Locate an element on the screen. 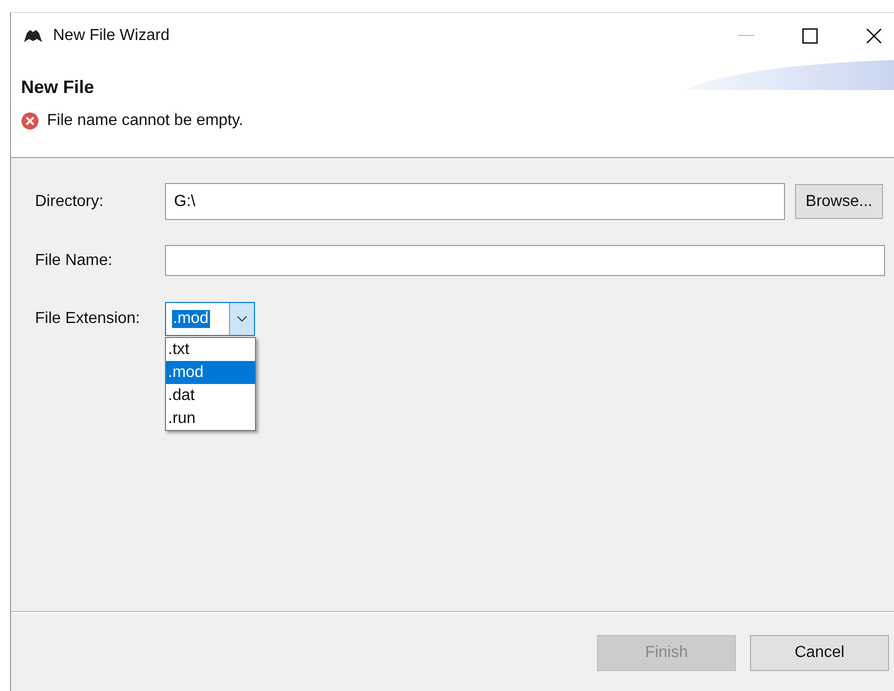  close-icon is located at coordinates (874, 36).